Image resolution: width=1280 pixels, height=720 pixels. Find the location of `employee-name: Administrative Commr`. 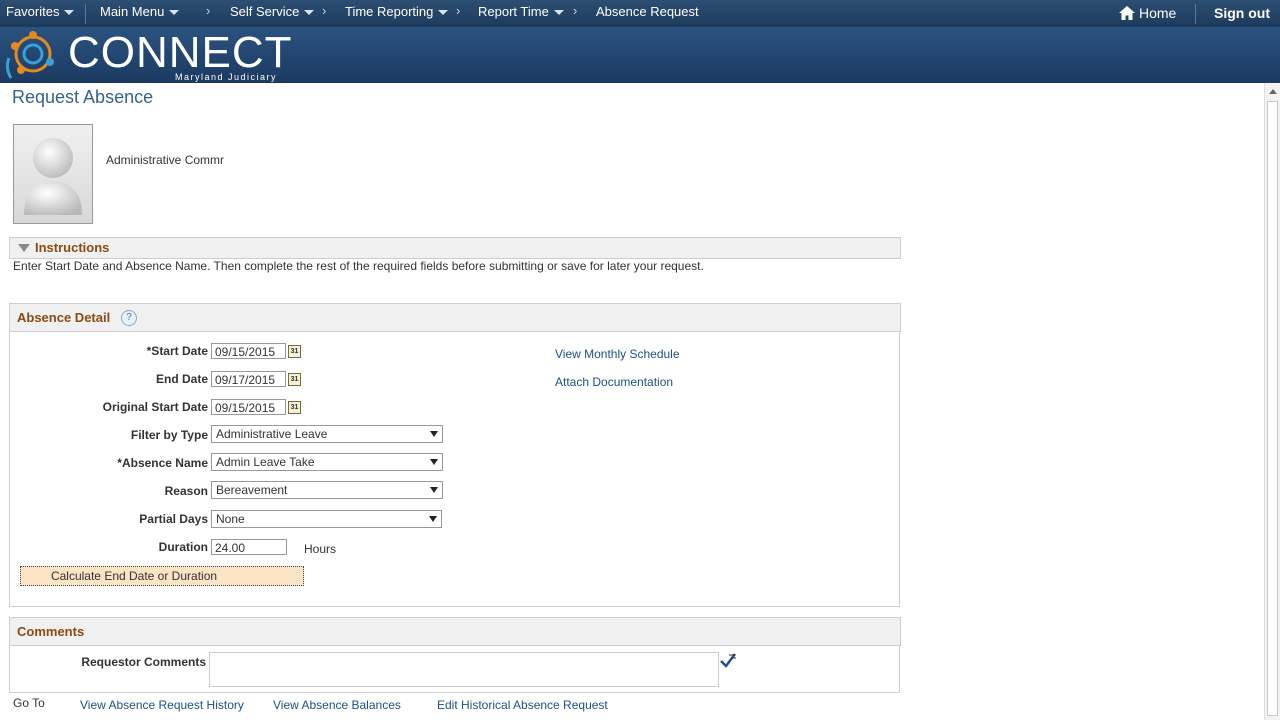

employee-name: Administrative Commr is located at coordinates (165, 160).